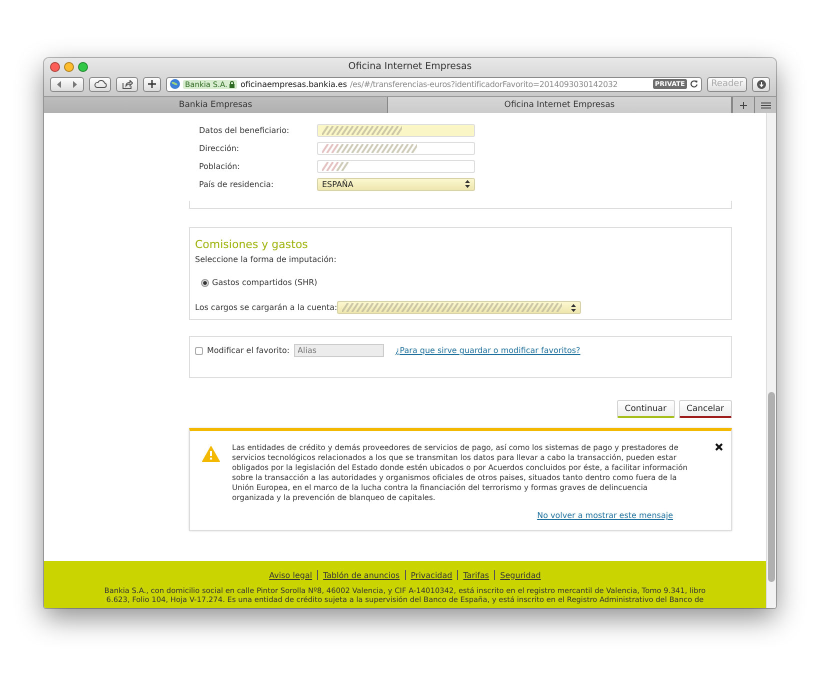  Describe the element at coordinates (266, 307) in the screenshot. I see `account-label: Los cargos se cargarán a la cuenta:` at that location.